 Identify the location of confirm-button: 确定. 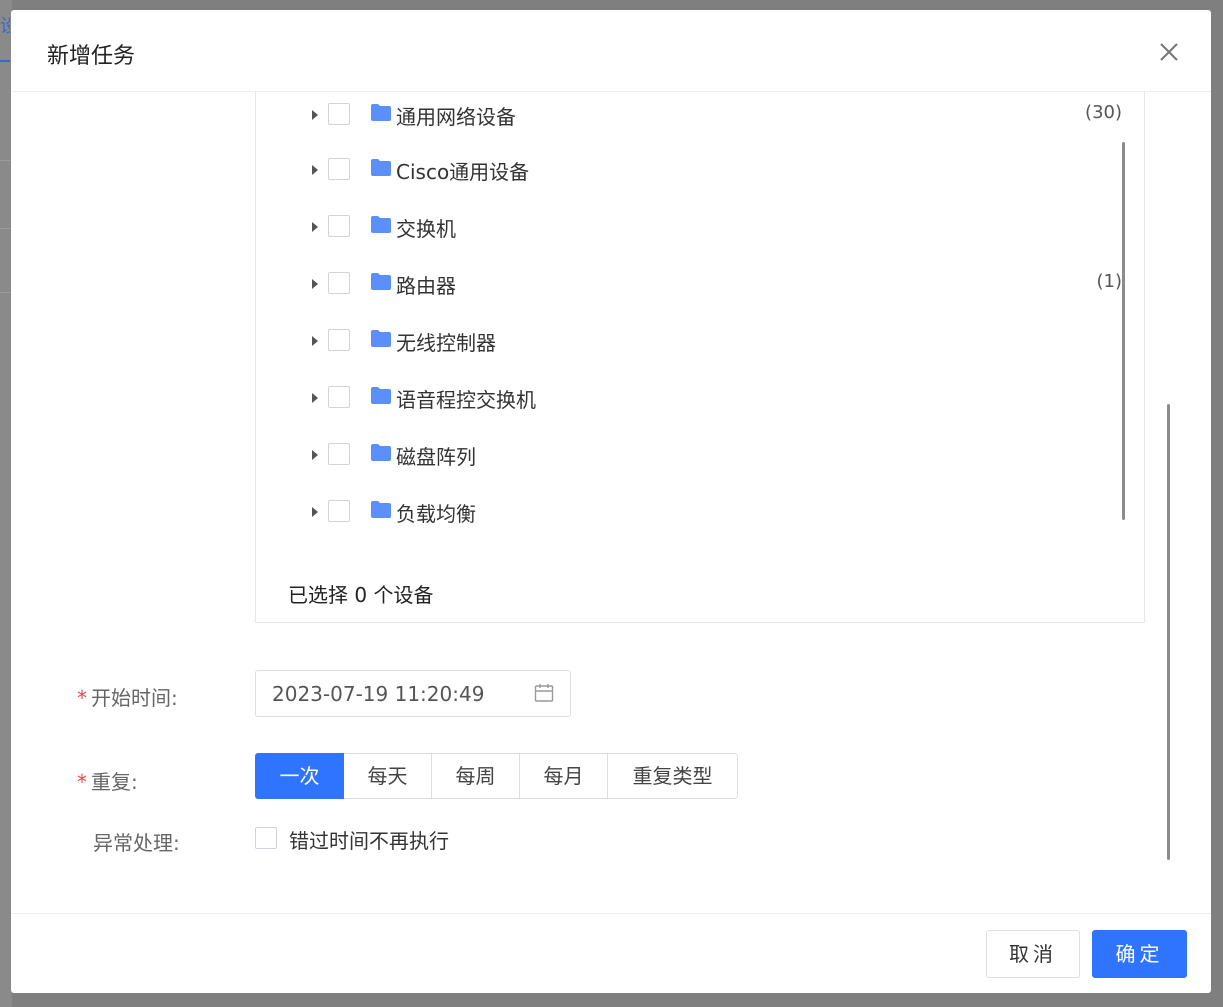
(1139, 954).